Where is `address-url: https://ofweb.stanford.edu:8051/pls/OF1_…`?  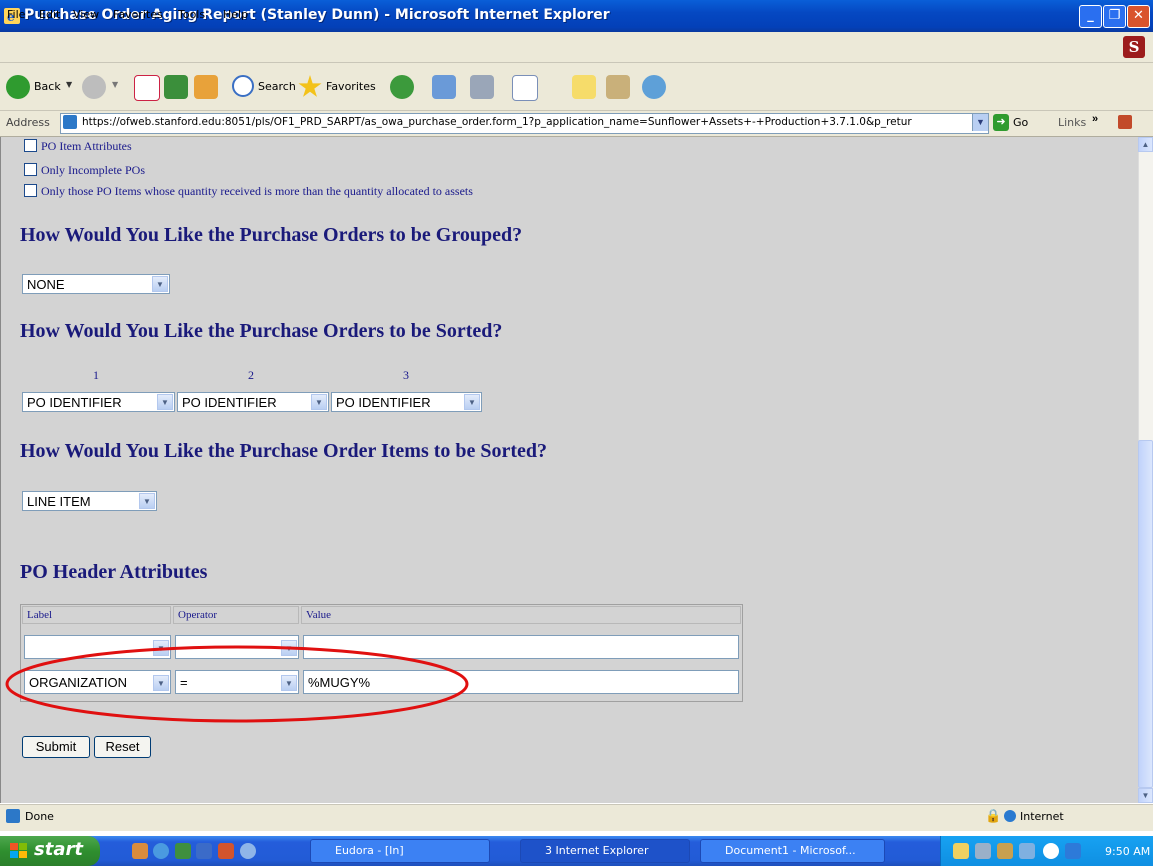
address-url: https://ofweb.stanford.edu:8051/pls/OF1_… is located at coordinates (522, 122).